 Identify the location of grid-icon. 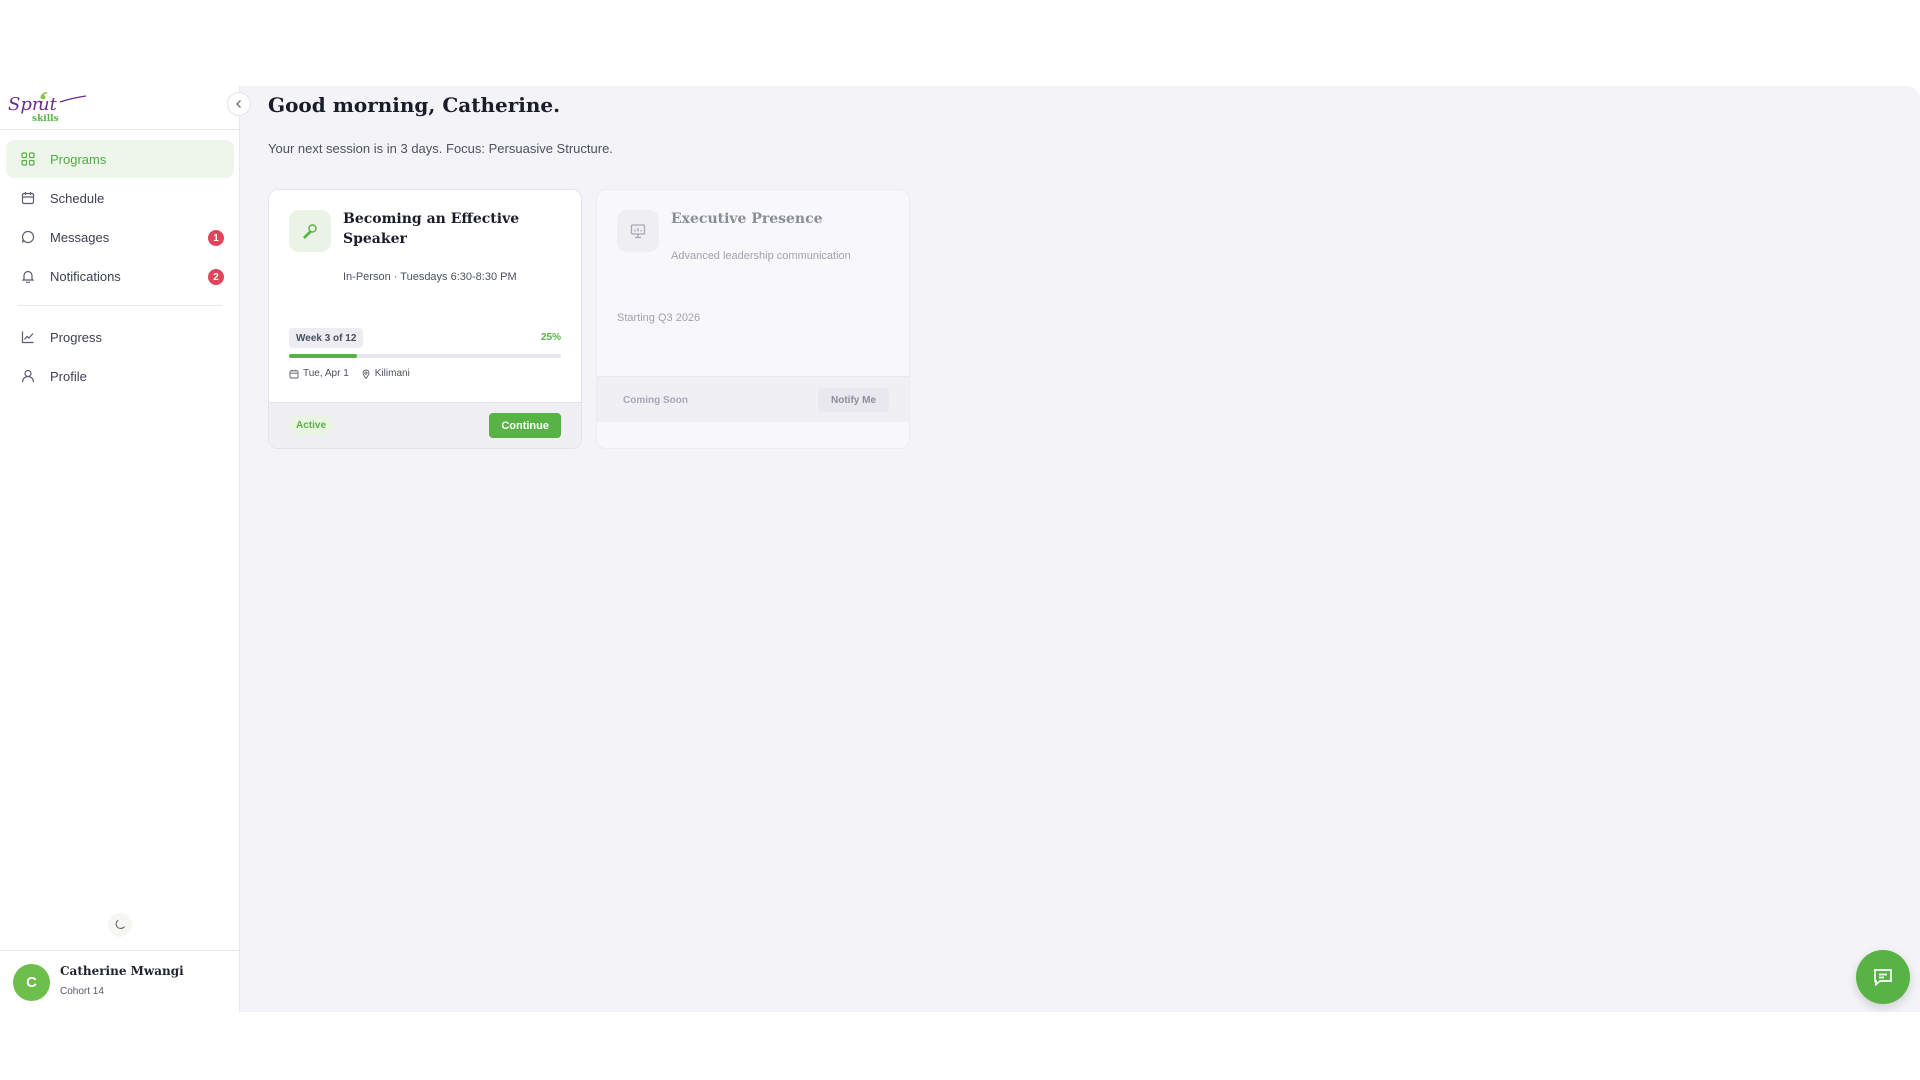
(28, 159).